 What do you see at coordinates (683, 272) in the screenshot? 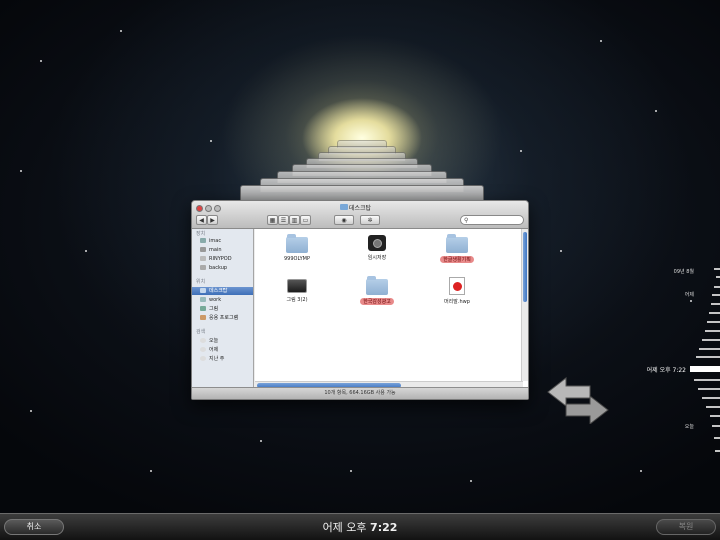
I see `timeline-label: 09년 8월` at bounding box center [683, 272].